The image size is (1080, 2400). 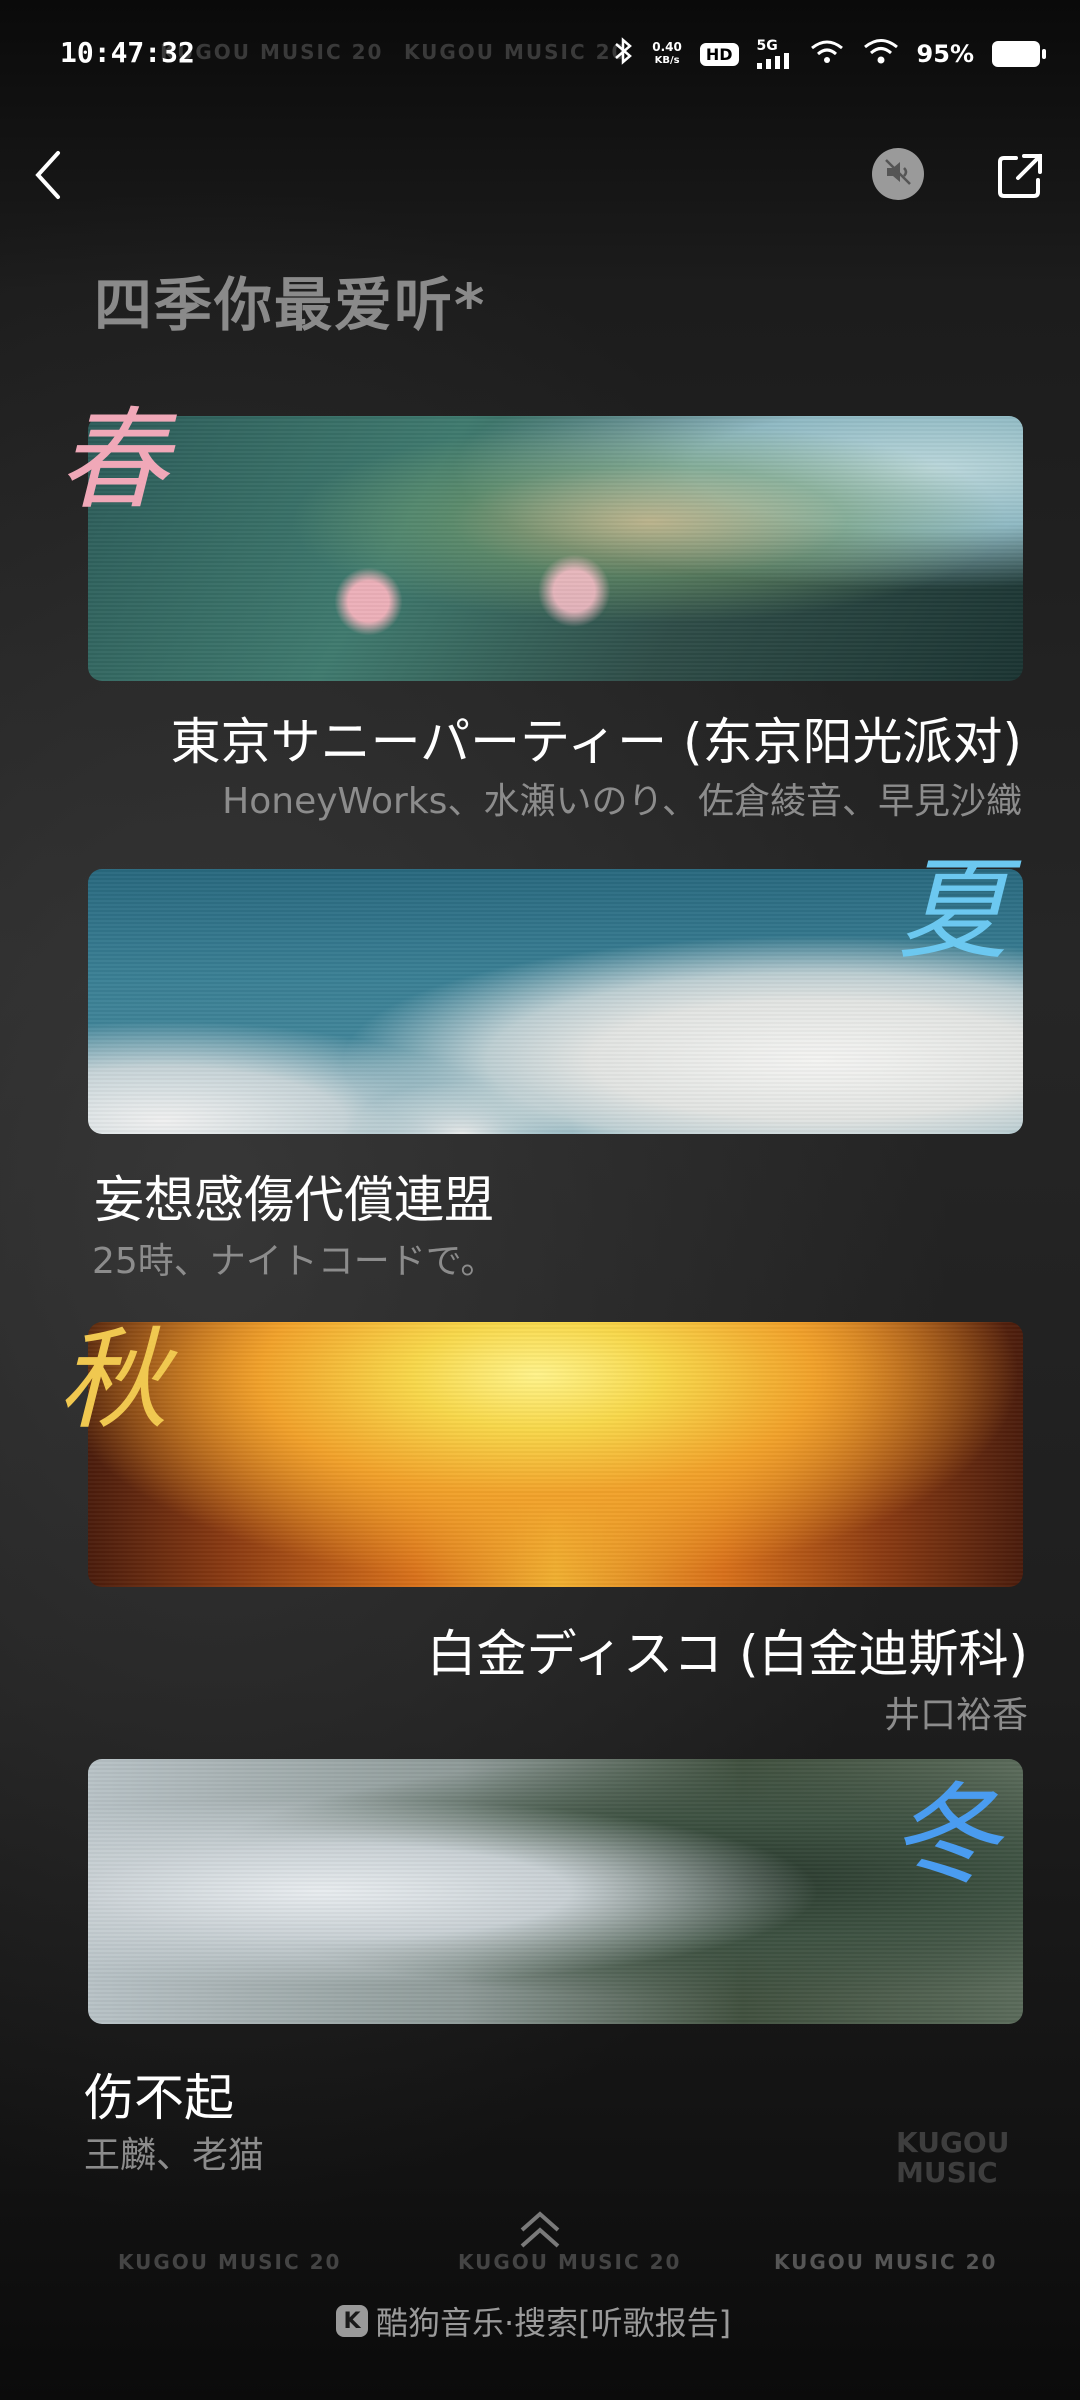 What do you see at coordinates (947, 2172) in the screenshot?
I see `watermark-line2: MUSIC` at bounding box center [947, 2172].